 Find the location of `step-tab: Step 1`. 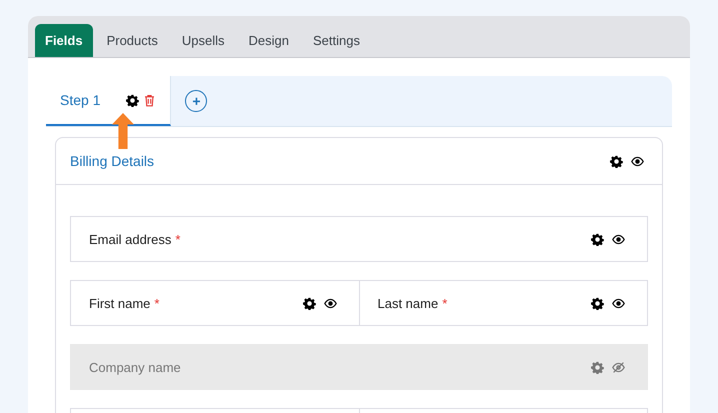

step-tab: Step 1 is located at coordinates (109, 101).